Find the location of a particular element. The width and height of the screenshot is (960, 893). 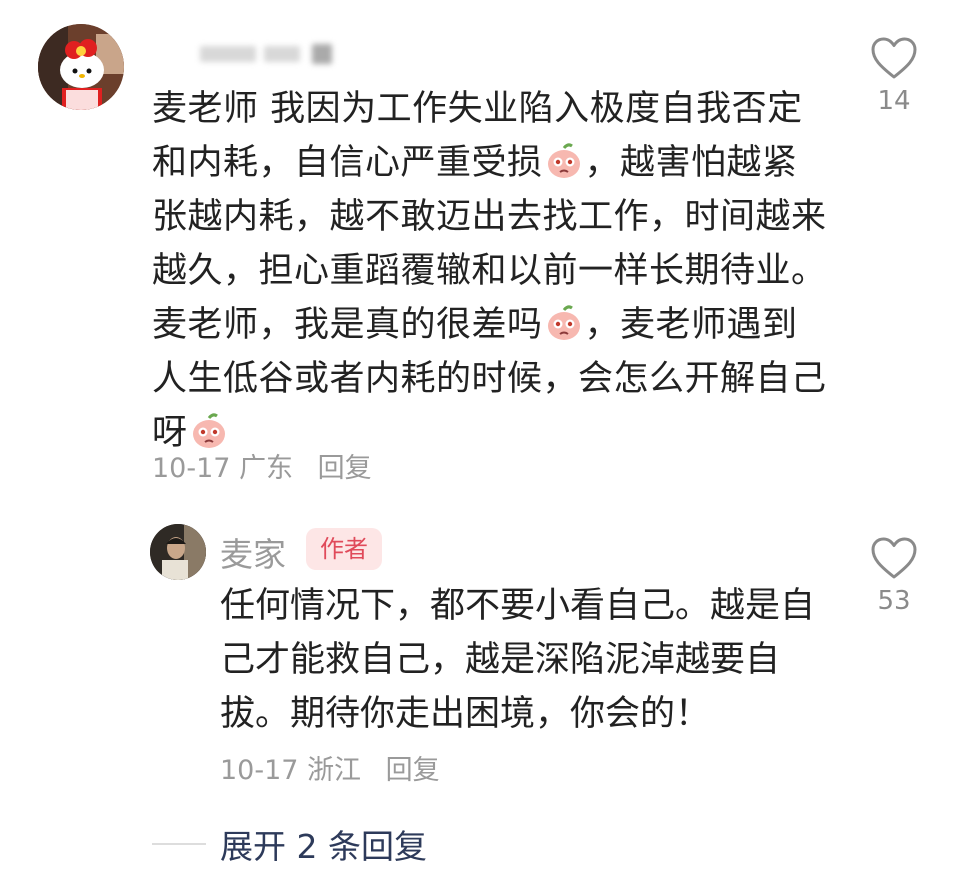

expand-replies-label: 展开 2 条回复 is located at coordinates (323, 844).